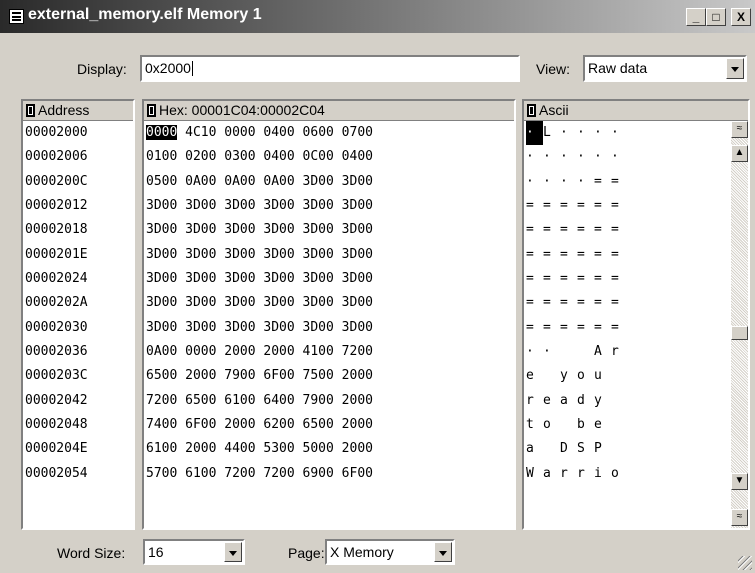 This screenshot has height=573, width=755. I want to click on address-row: 0000202A, so click(78, 303).